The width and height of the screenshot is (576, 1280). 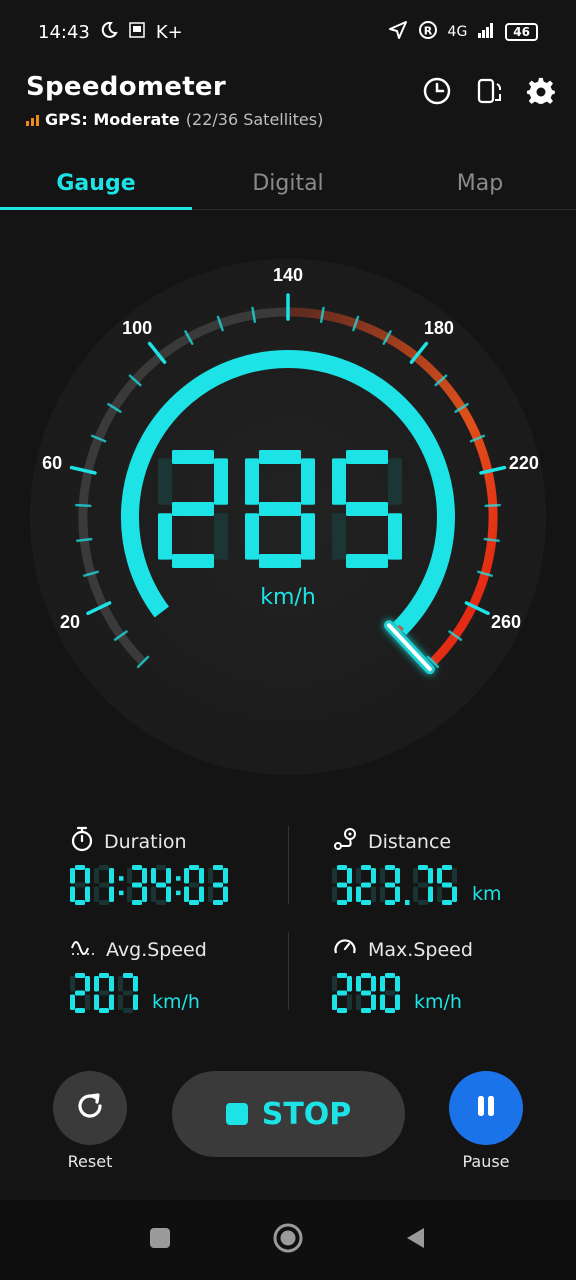 I want to click on tab-map: Map, so click(x=480, y=184).